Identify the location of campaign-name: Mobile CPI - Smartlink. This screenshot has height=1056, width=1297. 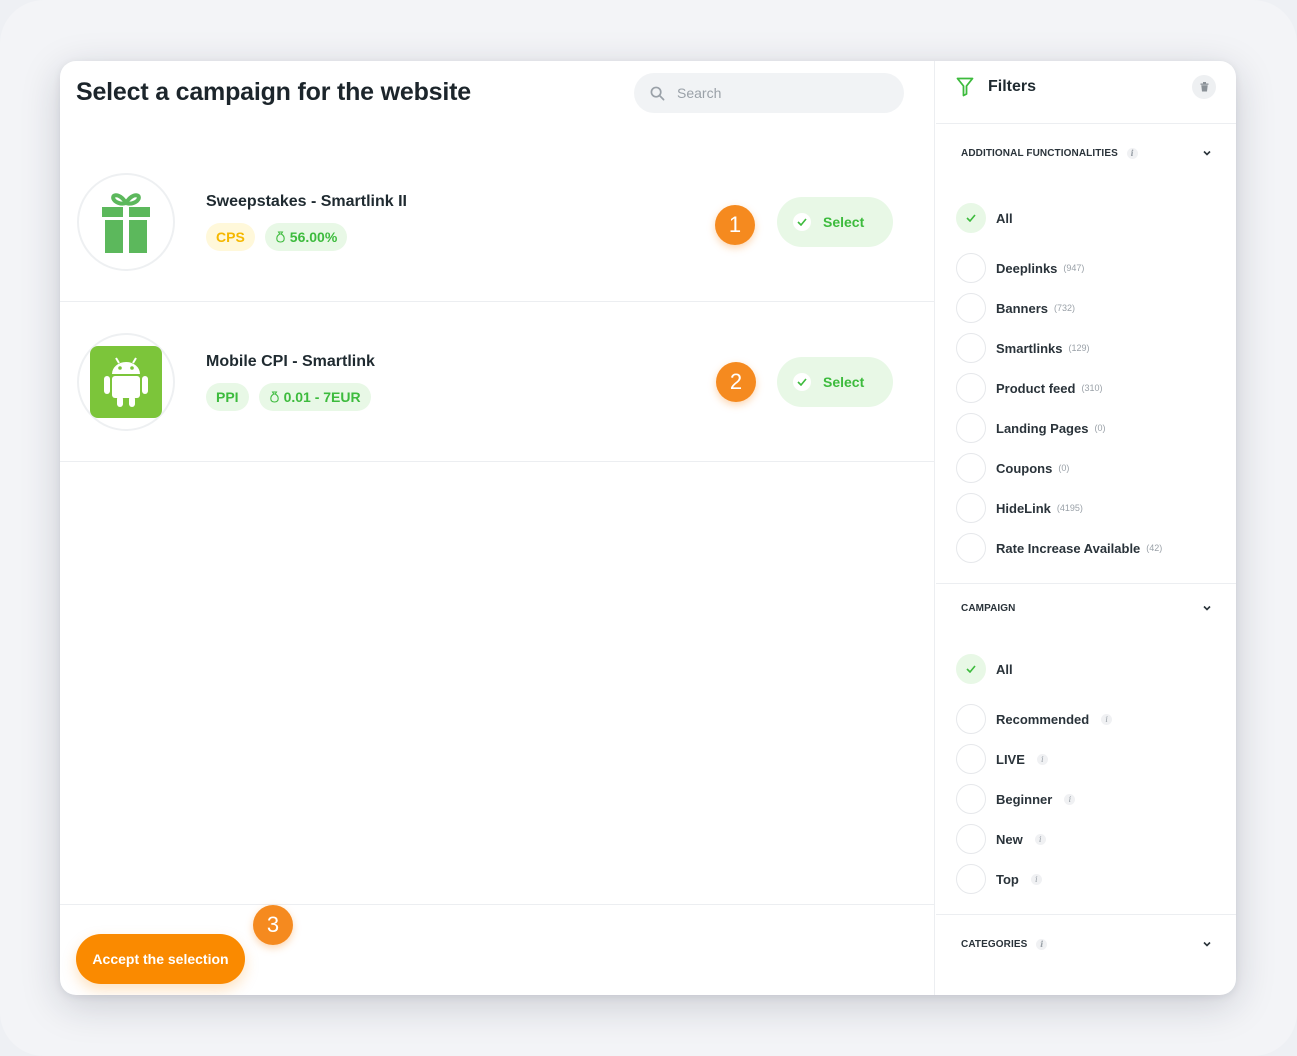
(290, 361).